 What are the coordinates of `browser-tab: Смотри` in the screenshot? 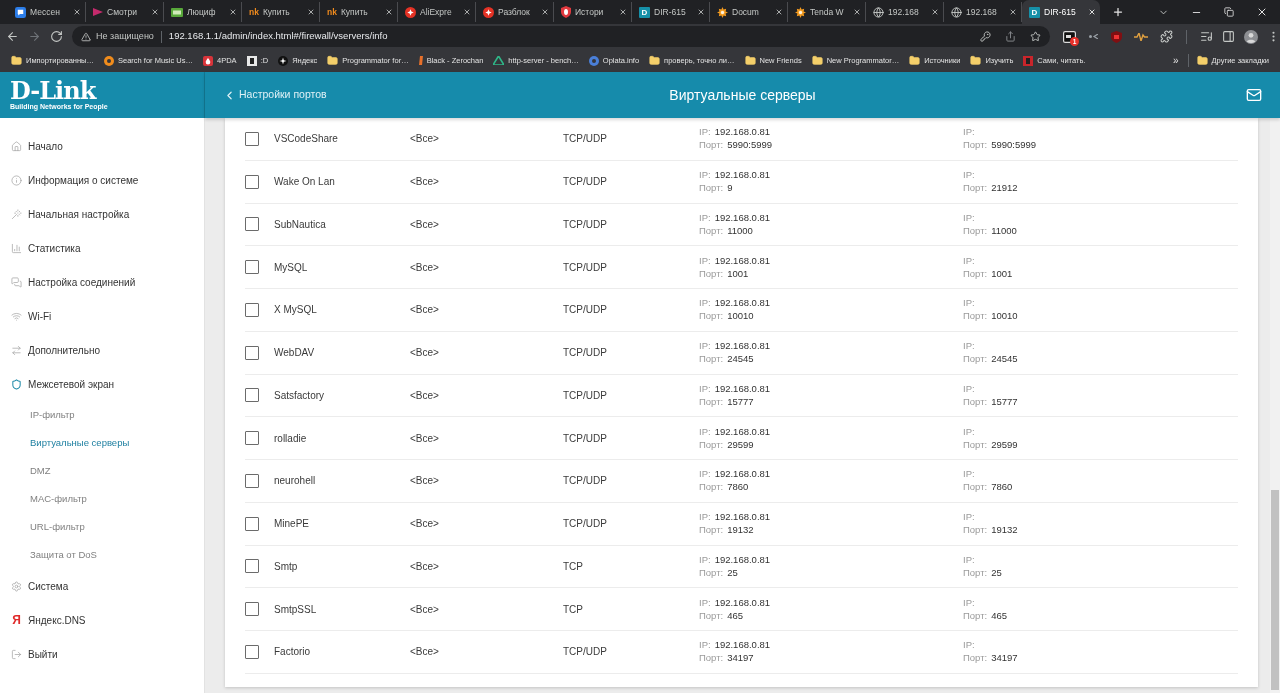 It's located at (125, 12).